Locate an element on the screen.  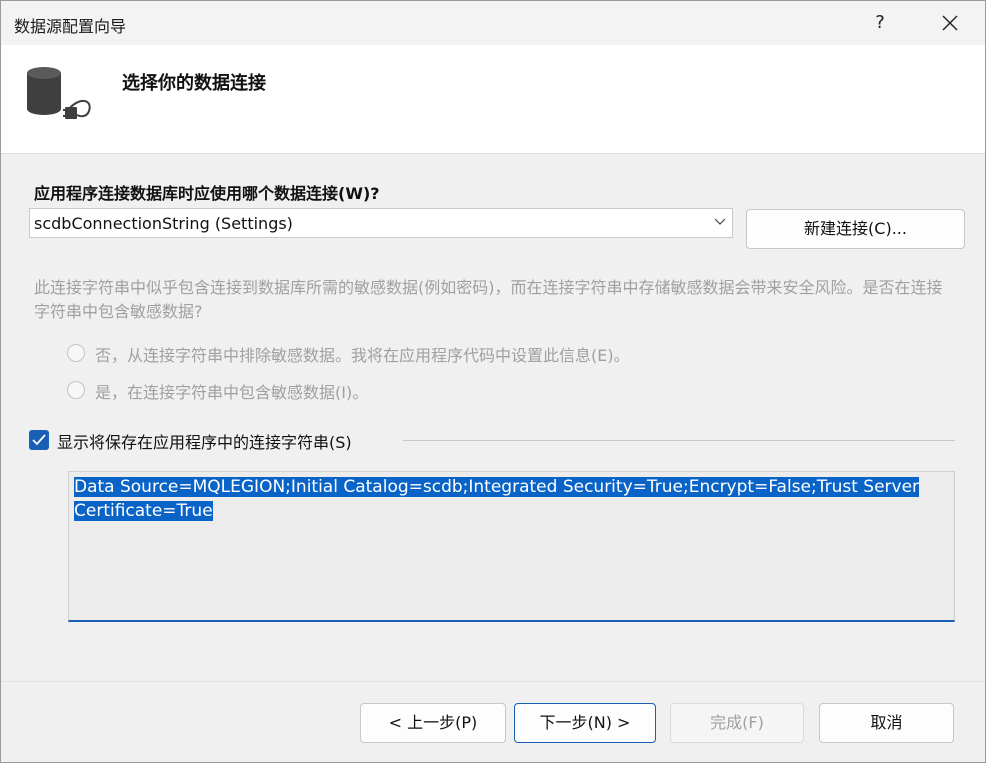
connection-string-line-2: Certificate=True is located at coordinates (143, 511).